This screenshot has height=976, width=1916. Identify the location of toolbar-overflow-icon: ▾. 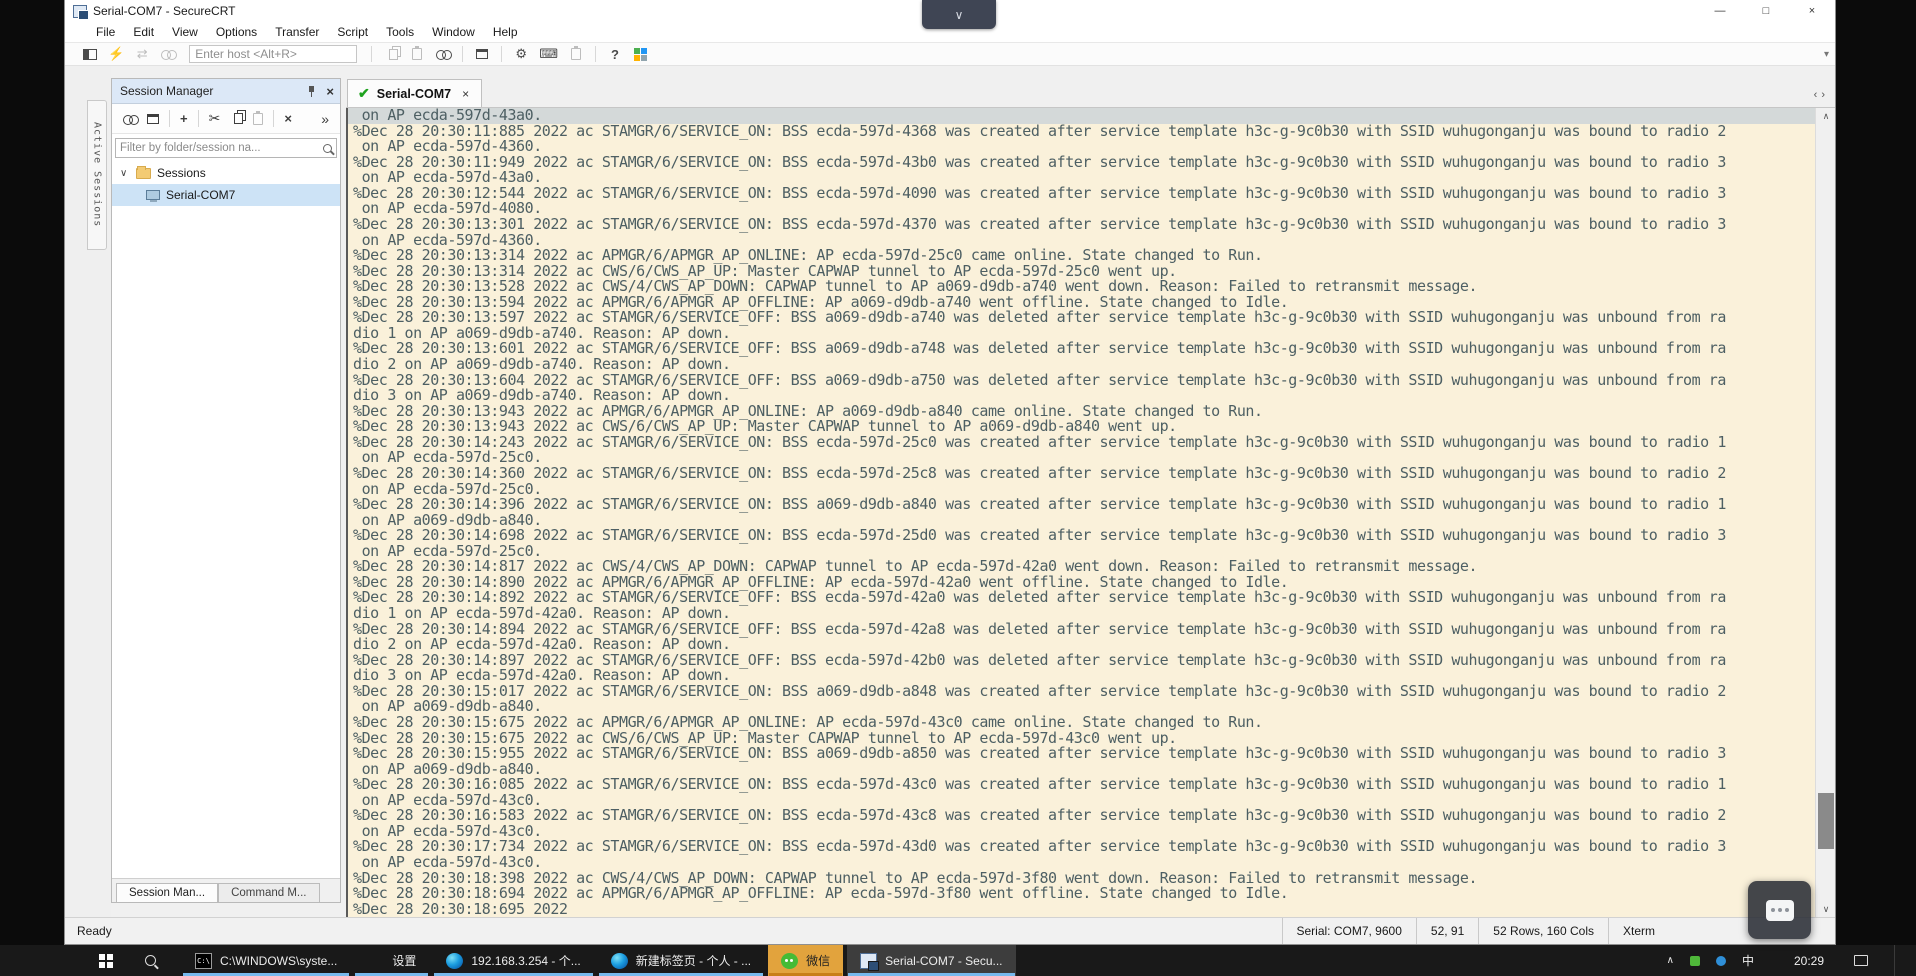
(1826, 54).